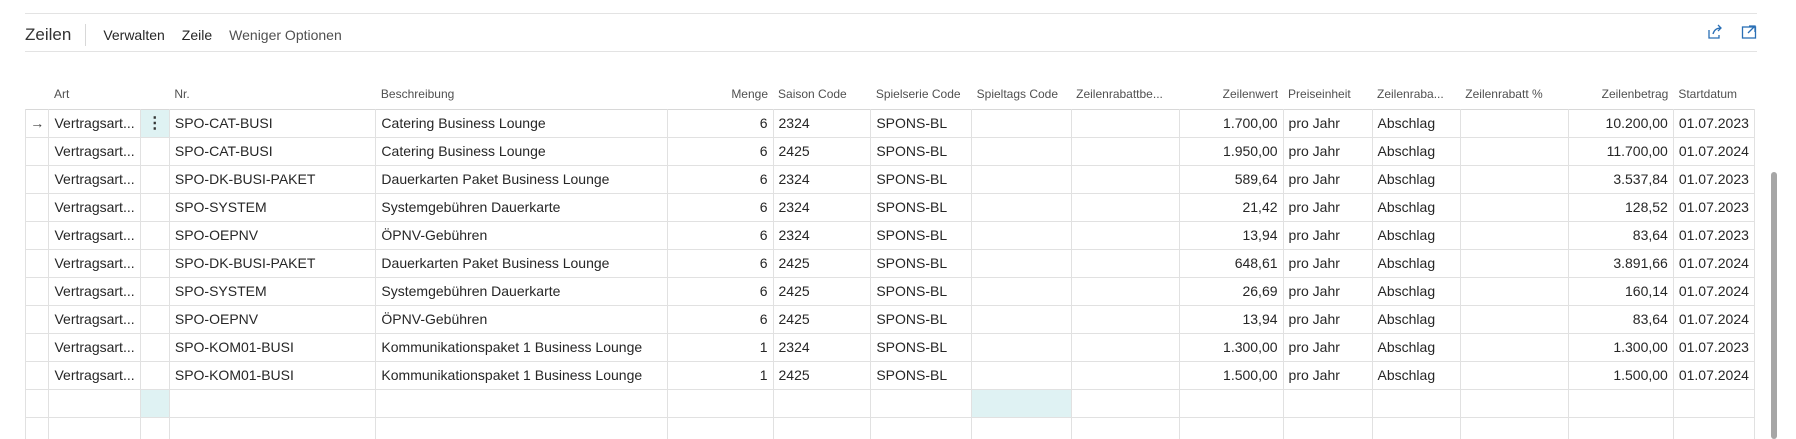  Describe the element at coordinates (1620, 207) in the screenshot. I see `cell-zeilenbetrag: 128,52` at that location.